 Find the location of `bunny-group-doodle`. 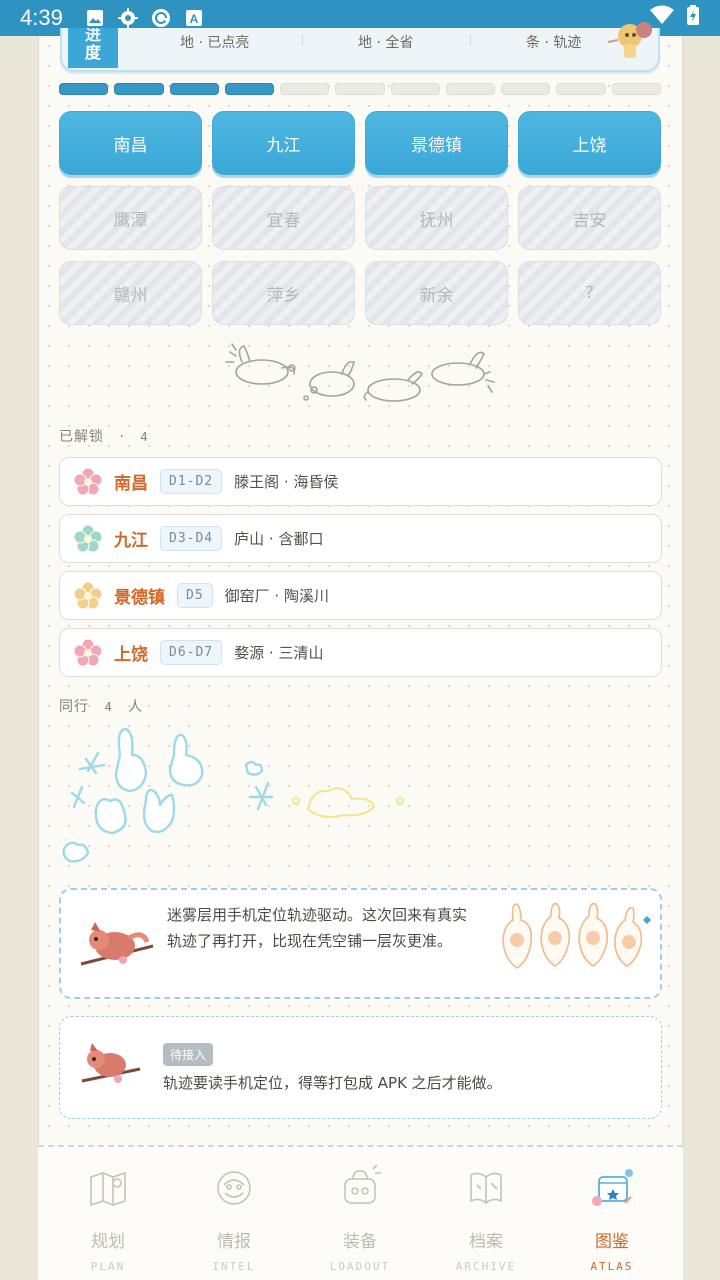

bunny-group-doodle is located at coordinates (576, 935).